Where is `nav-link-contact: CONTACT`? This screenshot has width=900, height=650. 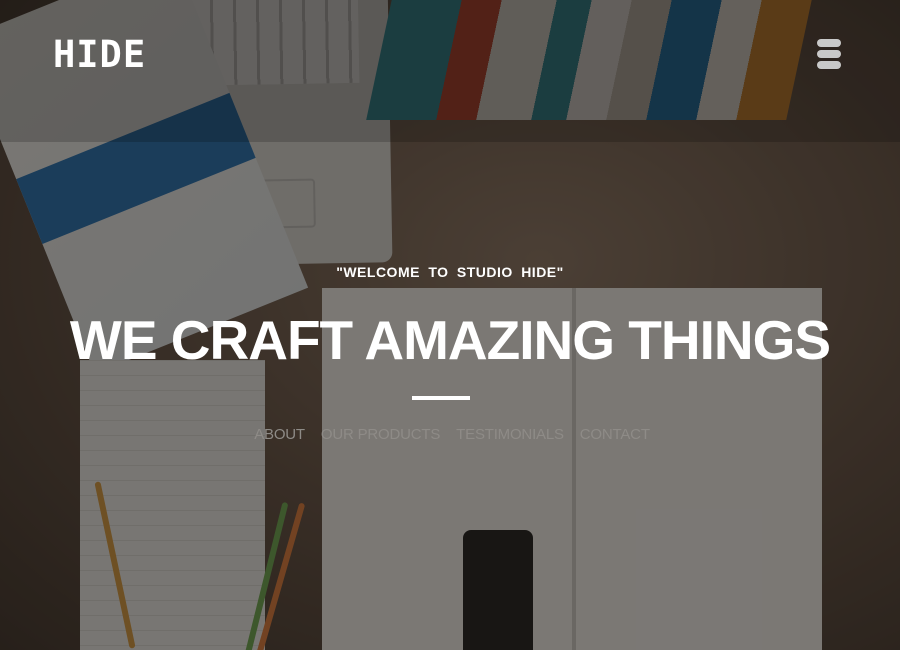 nav-link-contact: CONTACT is located at coordinates (615, 434).